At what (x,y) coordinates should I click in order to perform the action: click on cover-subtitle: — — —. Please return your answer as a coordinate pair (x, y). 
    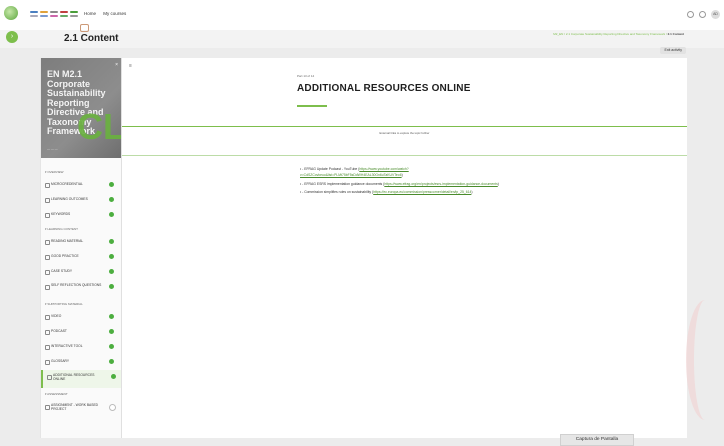
    Looking at the image, I should click on (52, 149).